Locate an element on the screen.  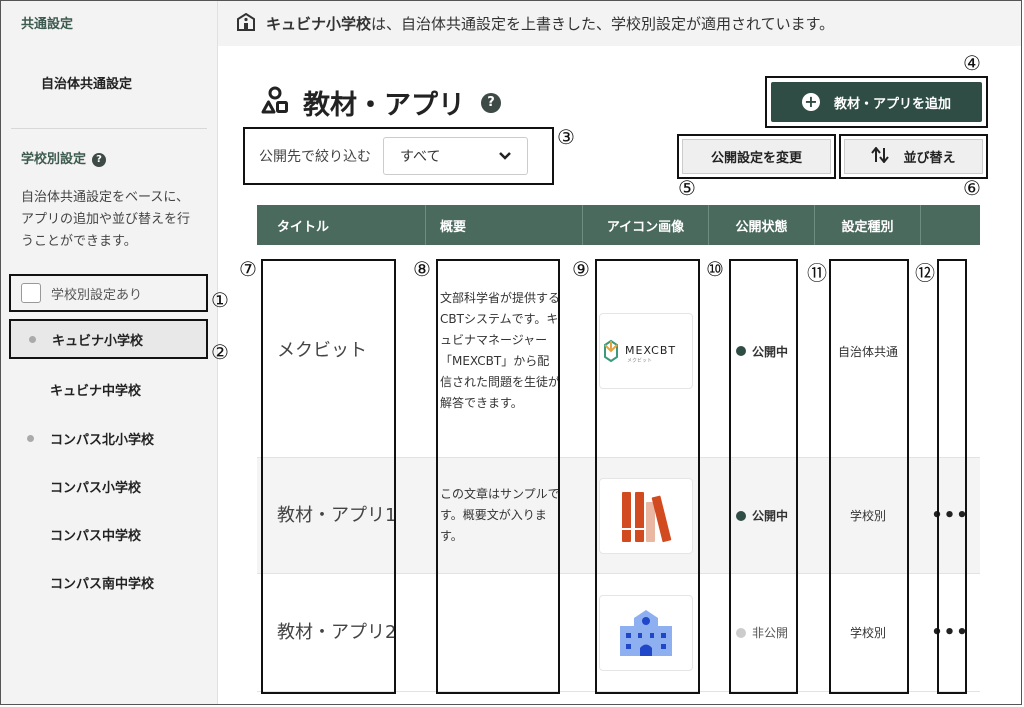
column-highlight-title is located at coordinates (328, 476).